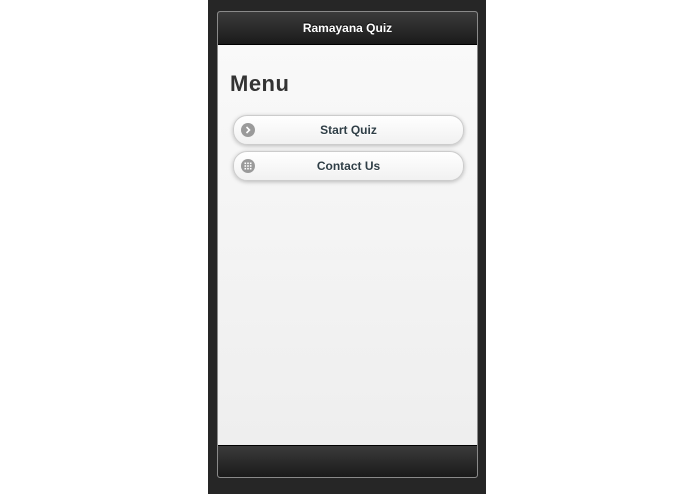 The image size is (695, 494). What do you see at coordinates (347, 461) in the screenshot?
I see `footer-bar` at bounding box center [347, 461].